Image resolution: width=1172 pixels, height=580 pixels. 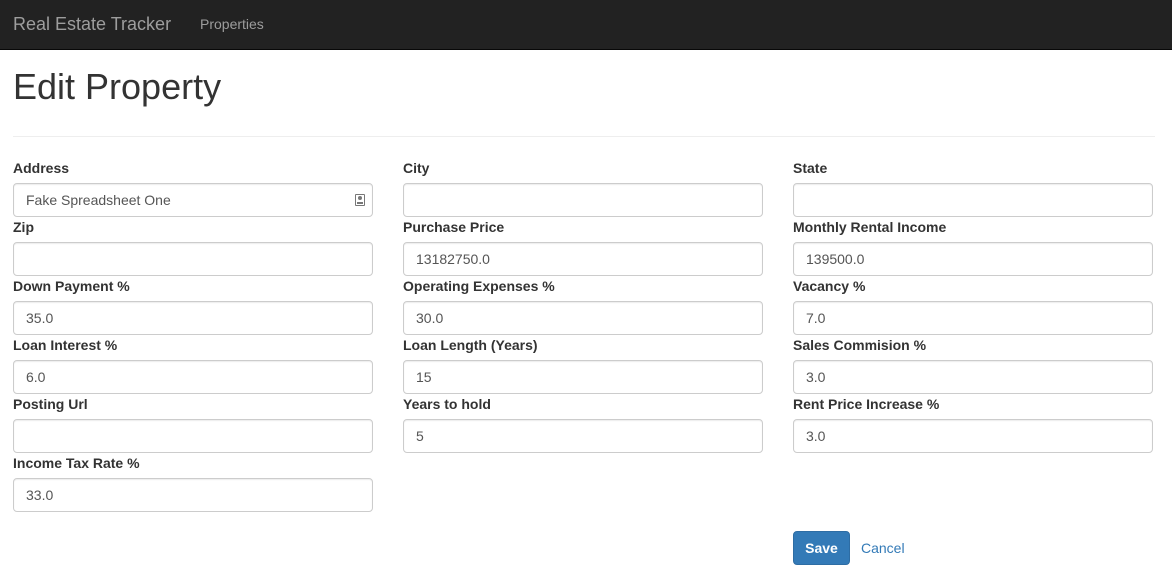 What do you see at coordinates (583, 377) in the screenshot?
I see `loan-length-input` at bounding box center [583, 377].